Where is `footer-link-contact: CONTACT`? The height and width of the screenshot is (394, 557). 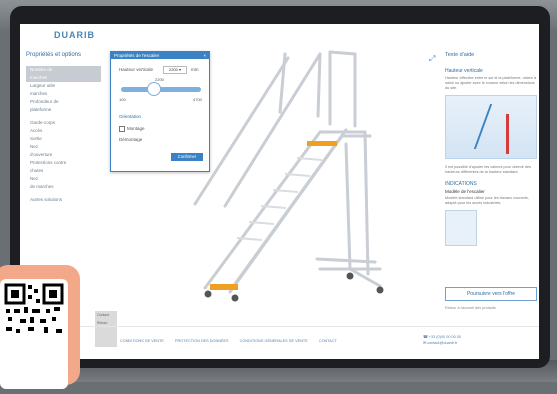
footer-link-contact: CONTACT is located at coordinates (328, 341).